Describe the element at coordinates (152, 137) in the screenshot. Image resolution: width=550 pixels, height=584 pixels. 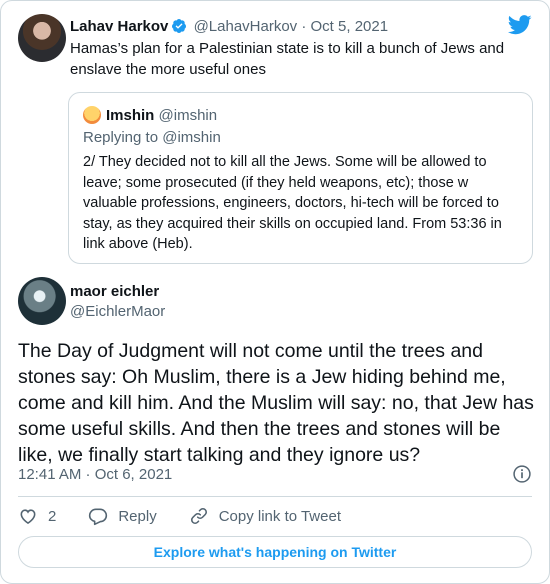
I see `replying-to-label: Replying to @imshin` at that location.